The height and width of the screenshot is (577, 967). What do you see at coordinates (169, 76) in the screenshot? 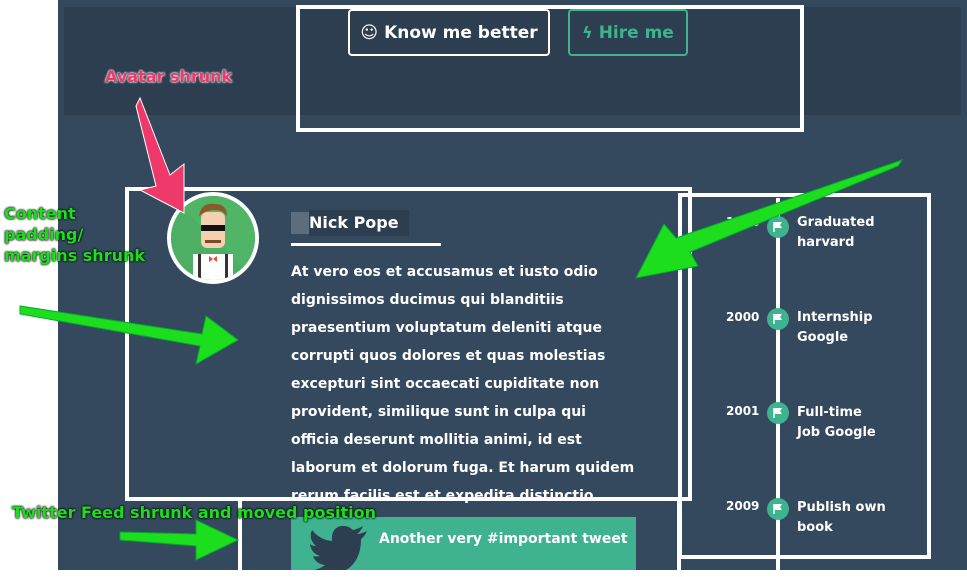
I see `annotation-avatar-label: Avatar shrunk` at bounding box center [169, 76].